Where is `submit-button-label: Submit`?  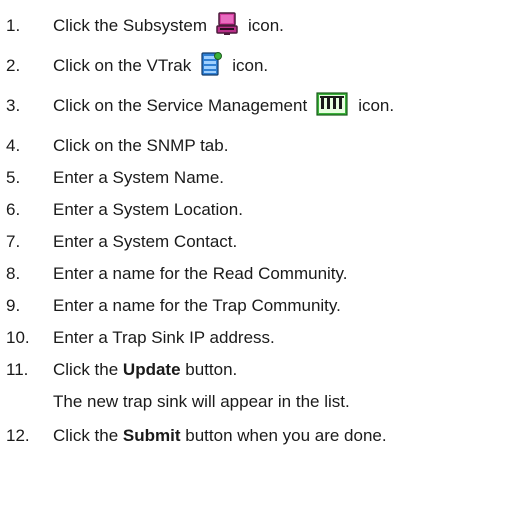
submit-button-label: Submit is located at coordinates (151, 435).